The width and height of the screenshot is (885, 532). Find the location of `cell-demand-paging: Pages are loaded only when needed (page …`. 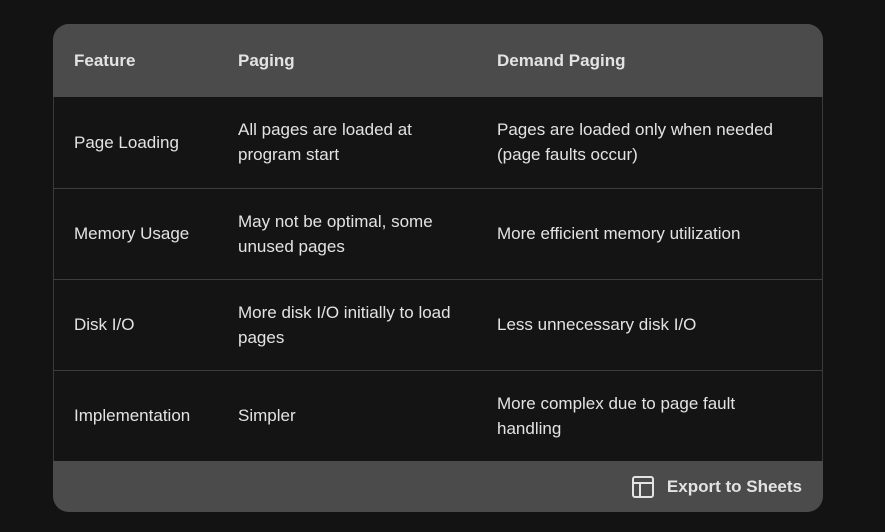

cell-demand-paging: Pages are loaded only when needed (page … is located at coordinates (635, 142).